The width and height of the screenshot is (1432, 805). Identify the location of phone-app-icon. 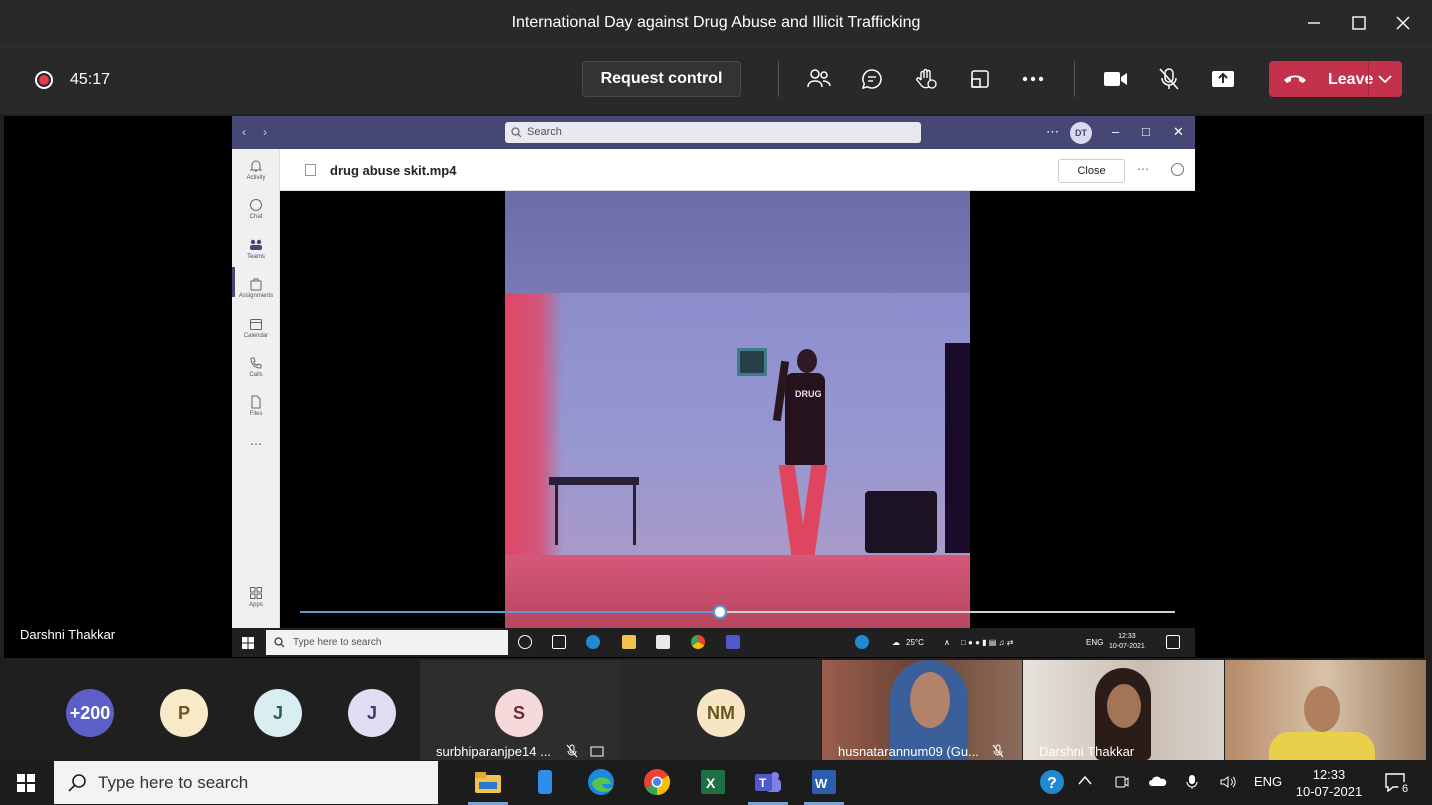
(545, 782).